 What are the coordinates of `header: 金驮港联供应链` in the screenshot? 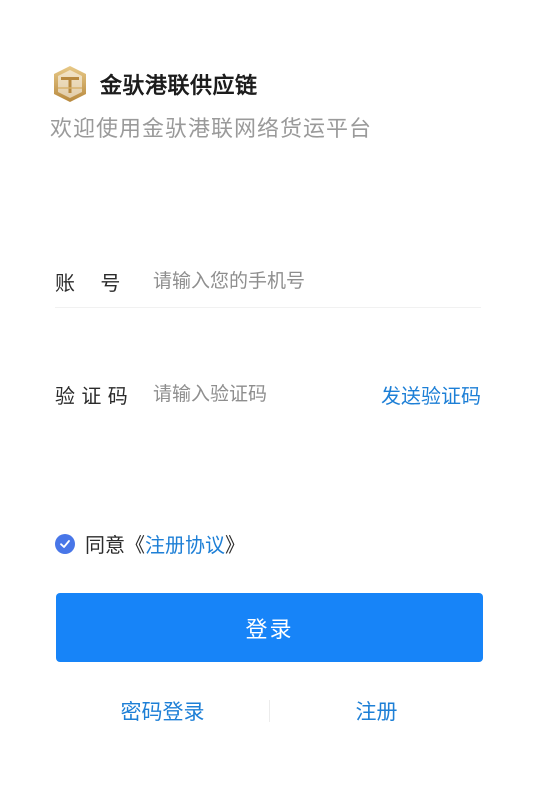 It's located at (154, 84).